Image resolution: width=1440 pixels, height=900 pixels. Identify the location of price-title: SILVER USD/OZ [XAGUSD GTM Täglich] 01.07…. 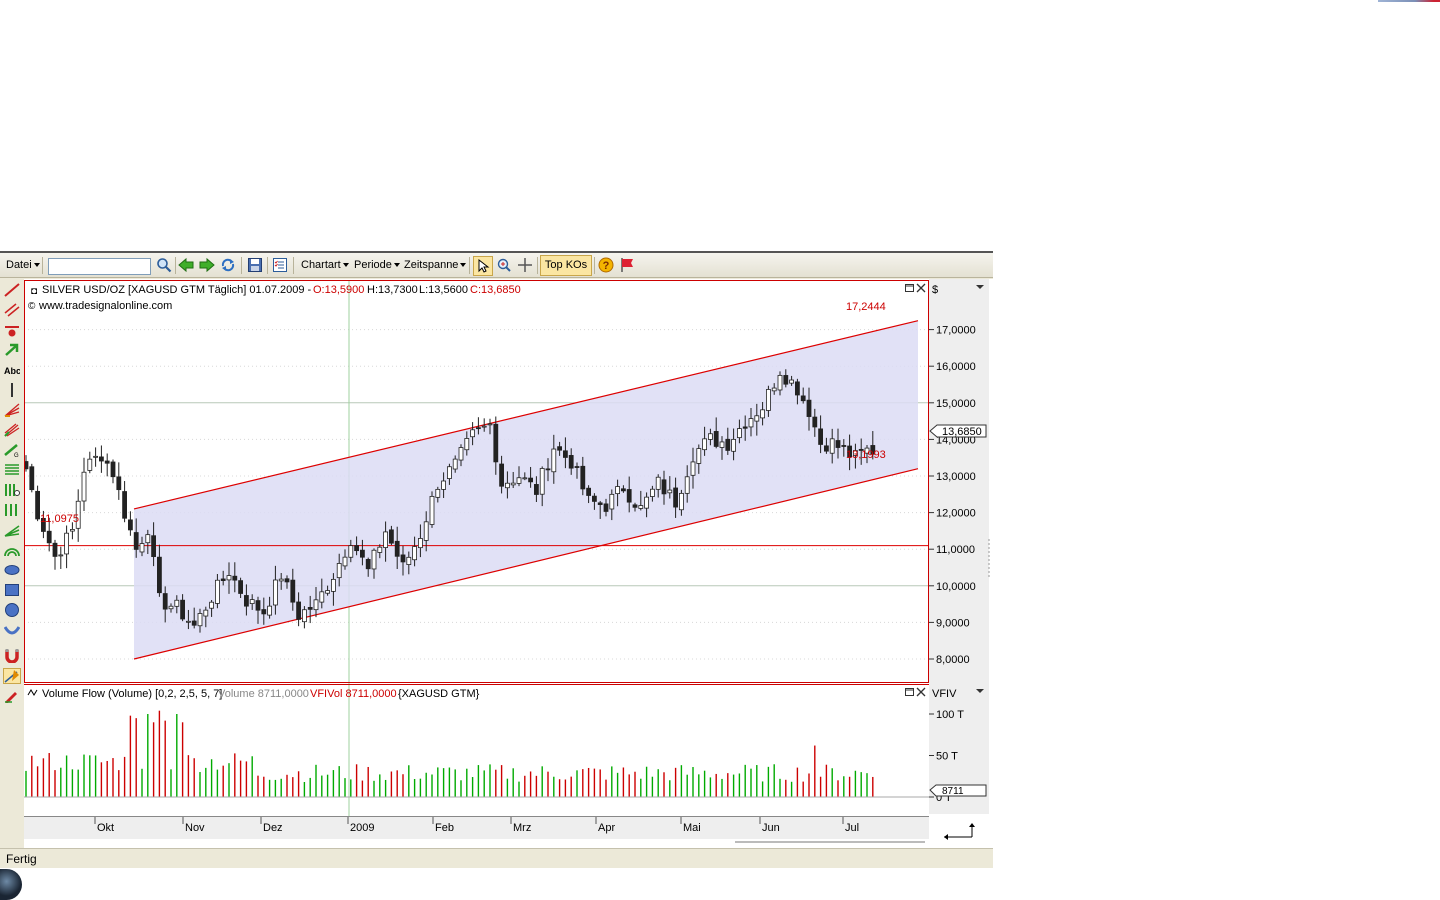
(177, 290).